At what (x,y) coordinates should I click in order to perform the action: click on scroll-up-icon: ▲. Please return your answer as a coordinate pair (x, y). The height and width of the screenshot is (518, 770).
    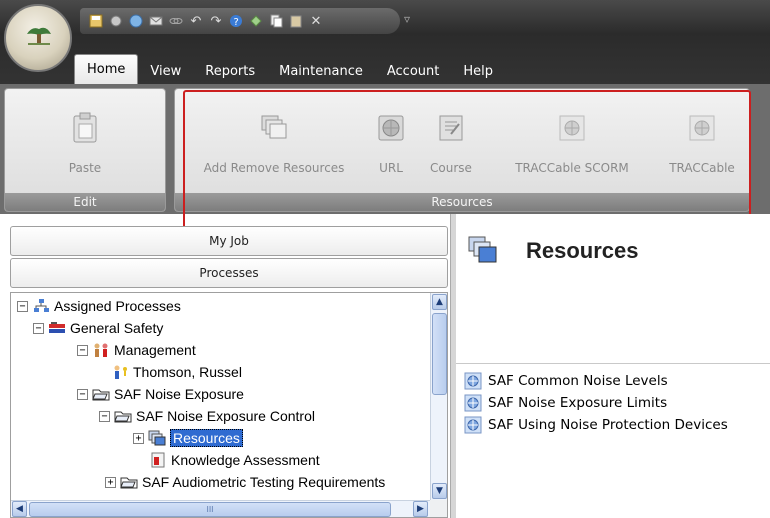
    Looking at the image, I should click on (439, 302).